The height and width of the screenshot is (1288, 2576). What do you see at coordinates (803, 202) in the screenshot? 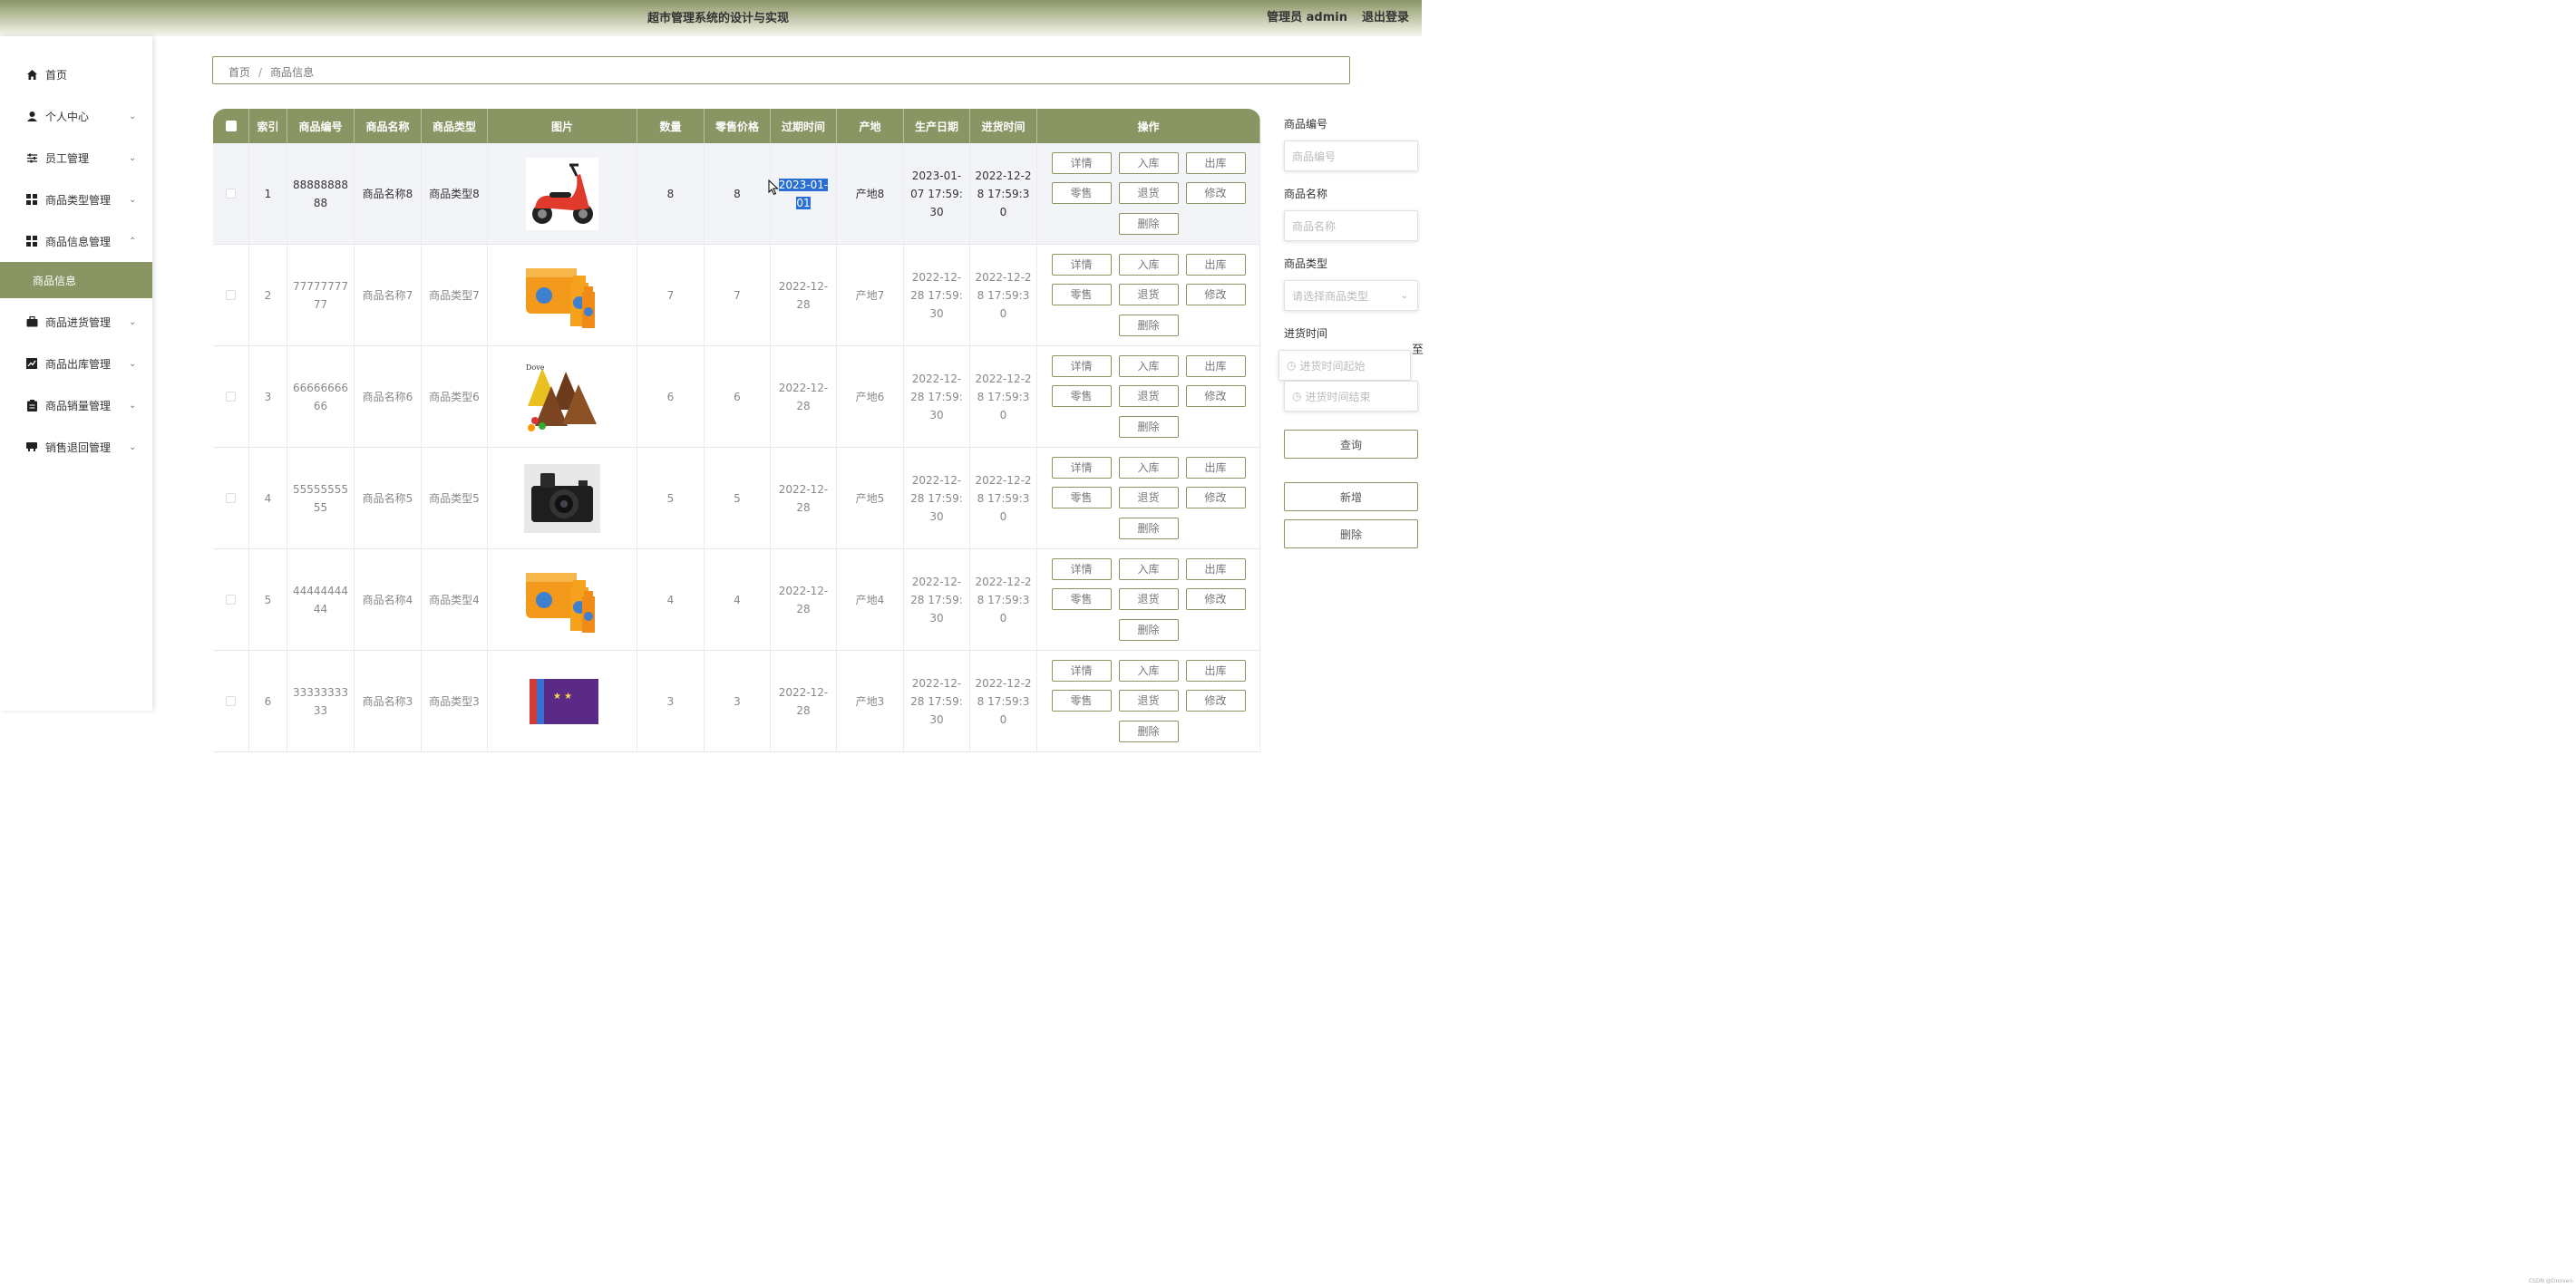
I see `selected-text: 01` at bounding box center [803, 202].